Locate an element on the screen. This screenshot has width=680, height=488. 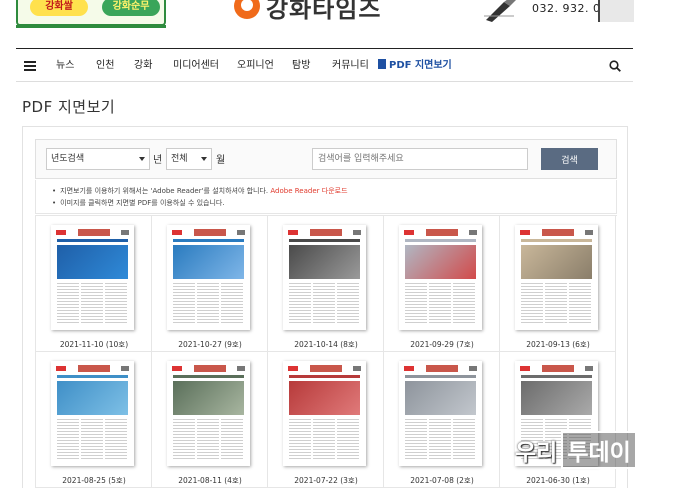
issue-card: 2021-08-11 (4호) is located at coordinates (210, 420).